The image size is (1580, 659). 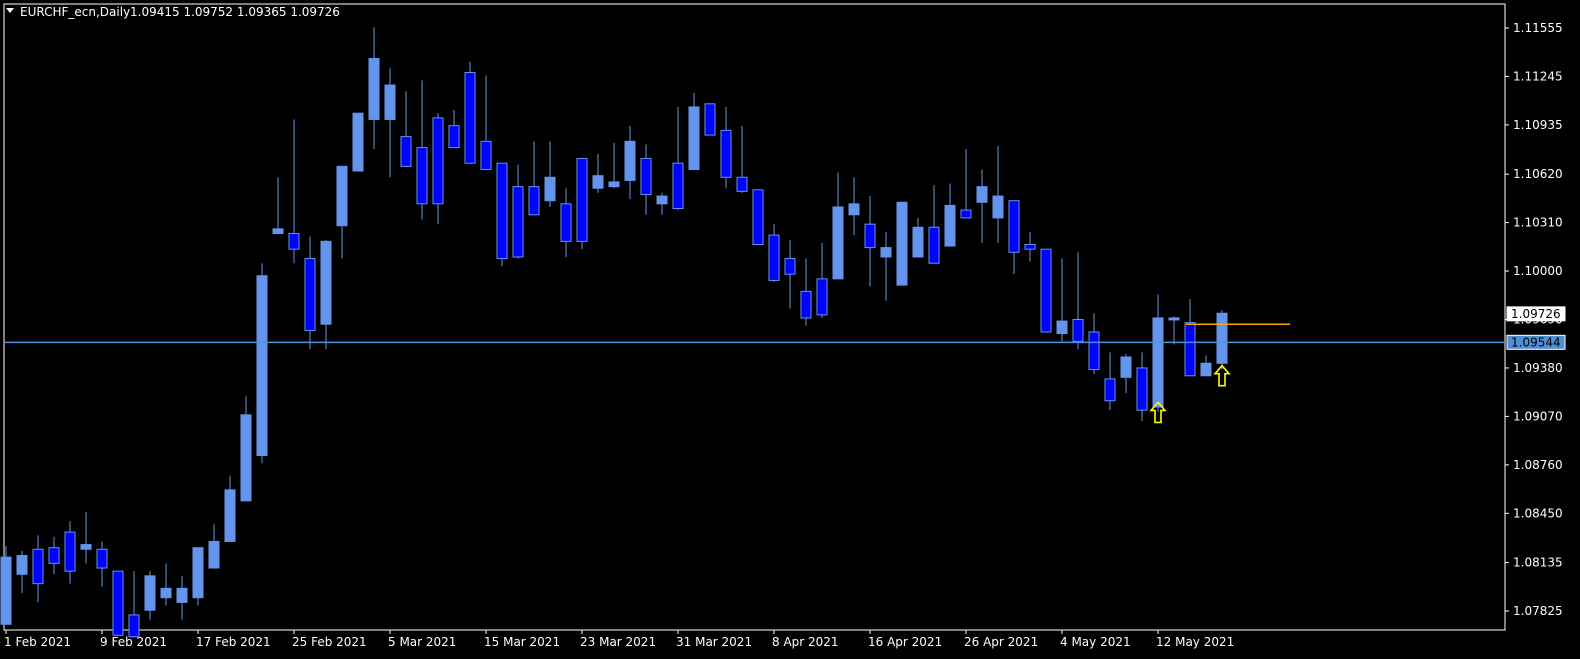 What do you see at coordinates (1538, 271) in the screenshot?
I see `y-tick-label: 1.10000` at bounding box center [1538, 271].